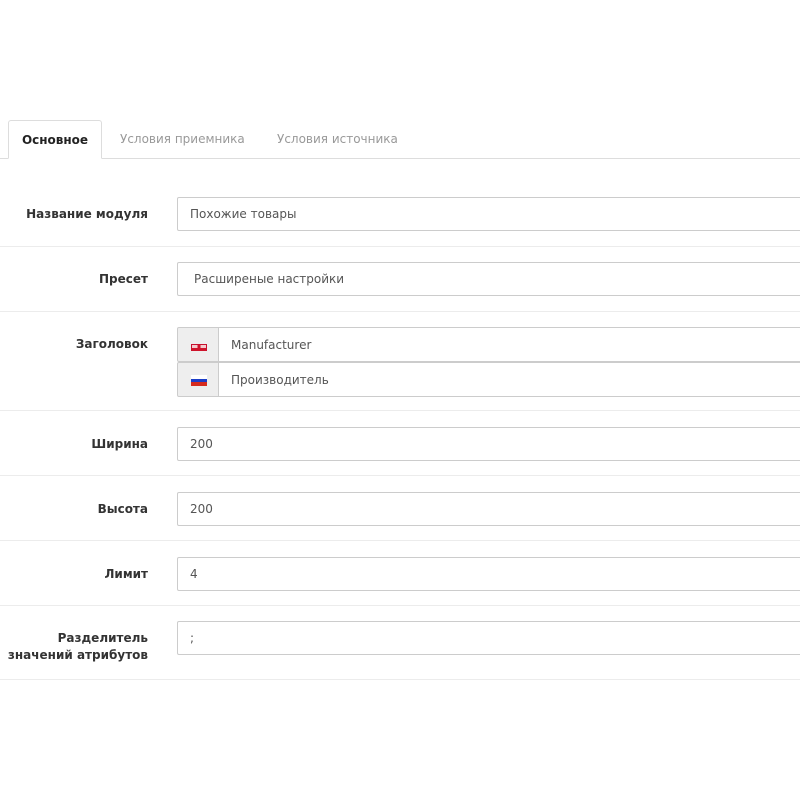  What do you see at coordinates (111, 344) in the screenshot?
I see `heading-label: Заголовок` at bounding box center [111, 344].